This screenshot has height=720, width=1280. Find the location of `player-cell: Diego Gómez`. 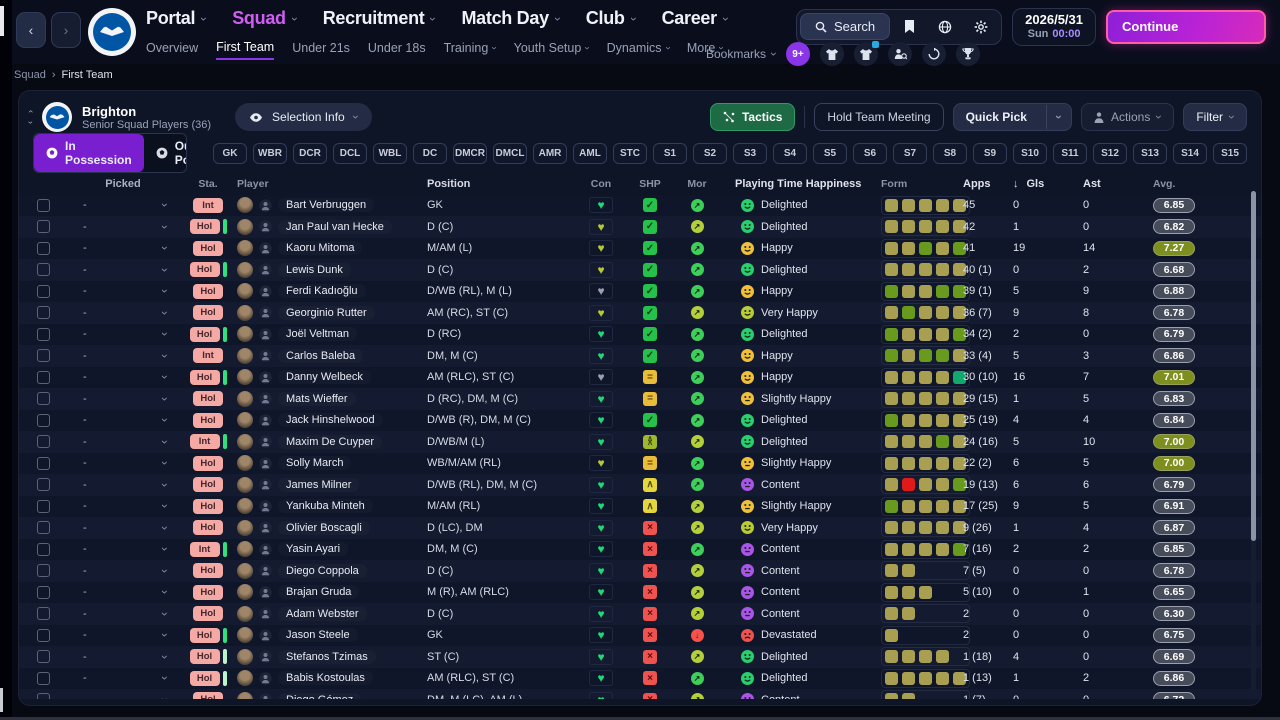

player-cell: Diego Gómez is located at coordinates (332, 695).